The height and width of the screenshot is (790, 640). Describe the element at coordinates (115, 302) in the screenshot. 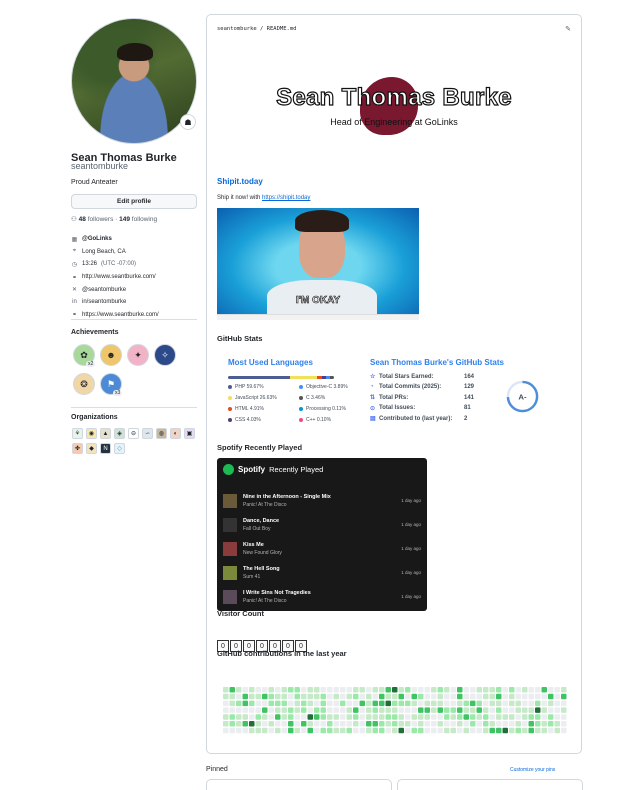

I see `profile-detail-5: in in/seantomburke` at that location.